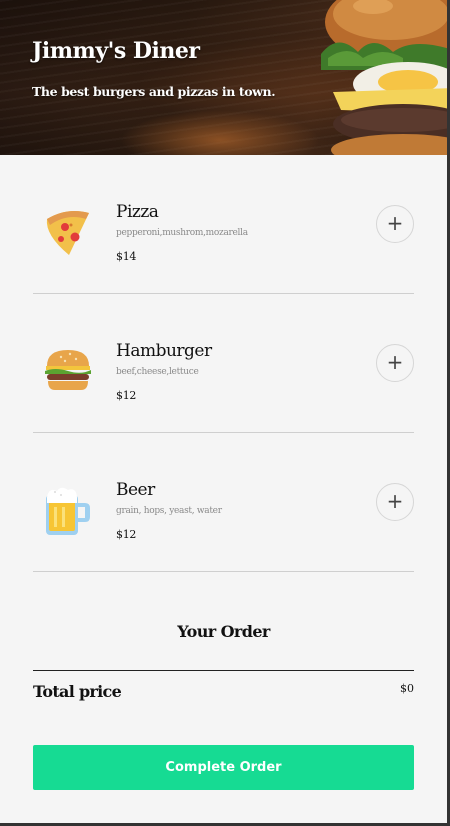 This screenshot has width=450, height=826. Describe the element at coordinates (126, 256) in the screenshot. I see `item-price: $14` at that location.